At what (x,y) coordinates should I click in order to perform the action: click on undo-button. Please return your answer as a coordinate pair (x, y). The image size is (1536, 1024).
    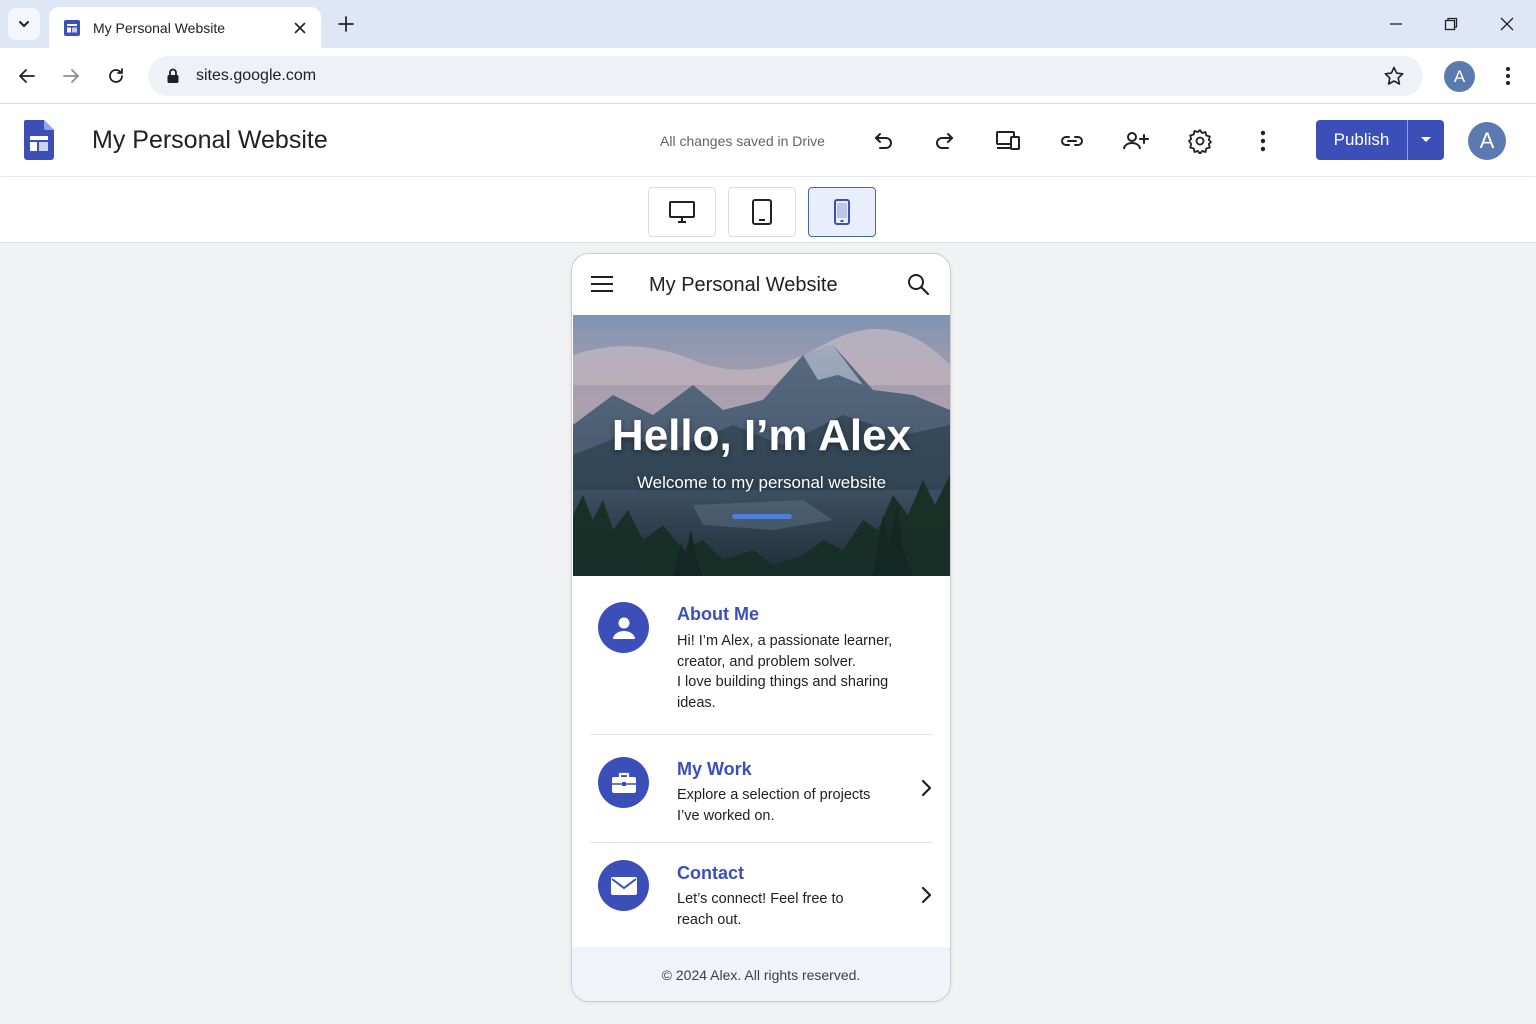
    Looking at the image, I should click on (884, 141).